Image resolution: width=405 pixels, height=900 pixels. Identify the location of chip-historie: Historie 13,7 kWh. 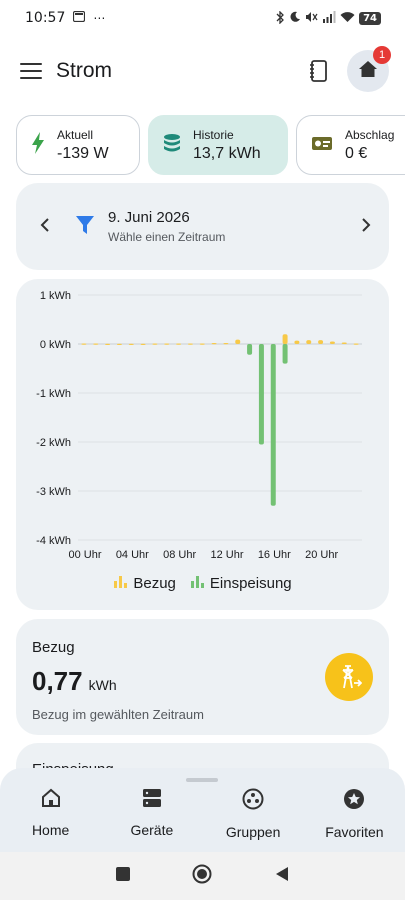
(218, 145).